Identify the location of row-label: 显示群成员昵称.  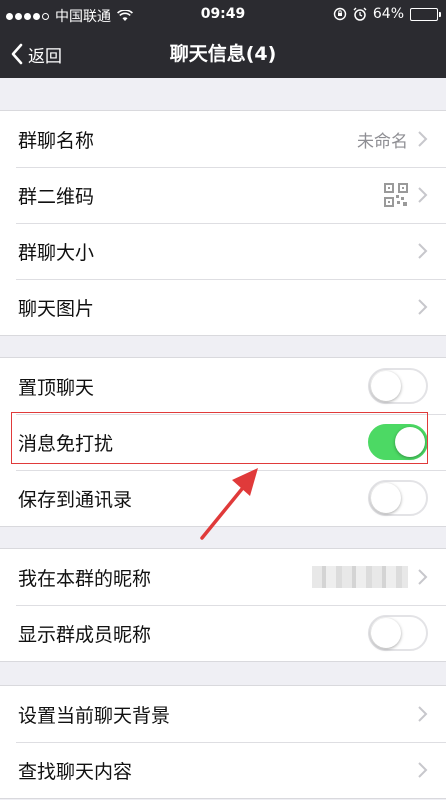
(85, 634).